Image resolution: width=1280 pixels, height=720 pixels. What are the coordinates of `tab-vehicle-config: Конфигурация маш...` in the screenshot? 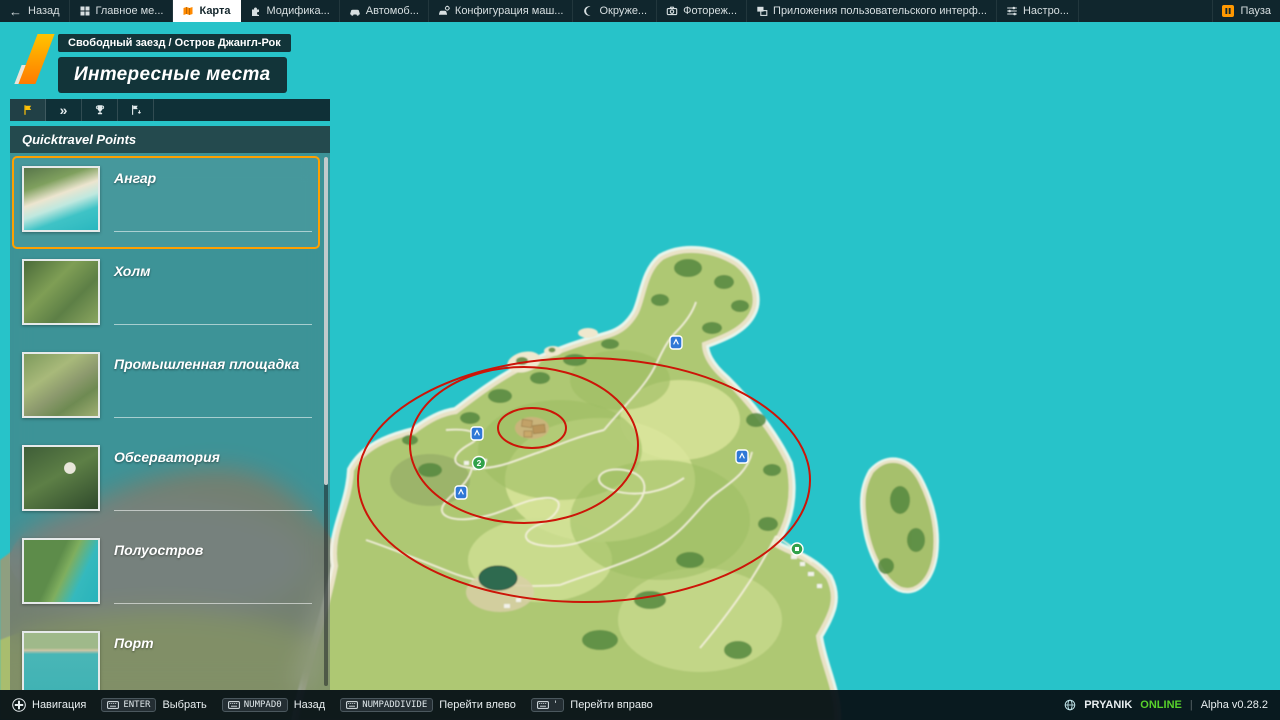 It's located at (501, 11).